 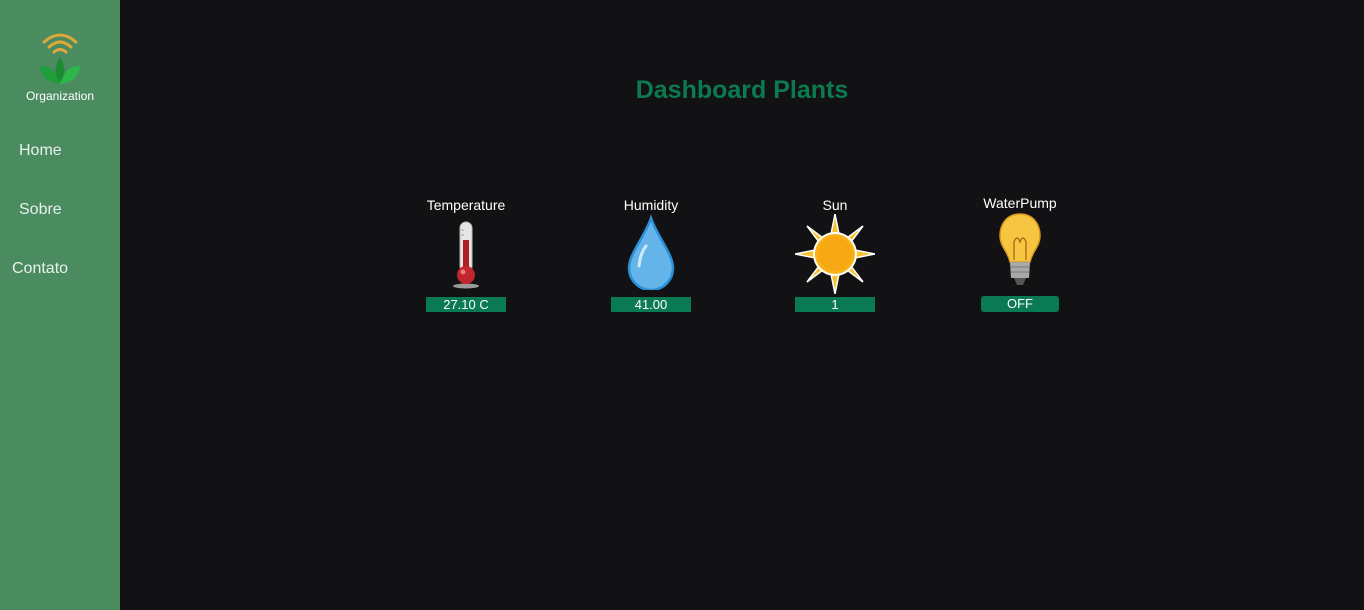 I want to click on nav-item-home: Home, so click(x=40, y=151).